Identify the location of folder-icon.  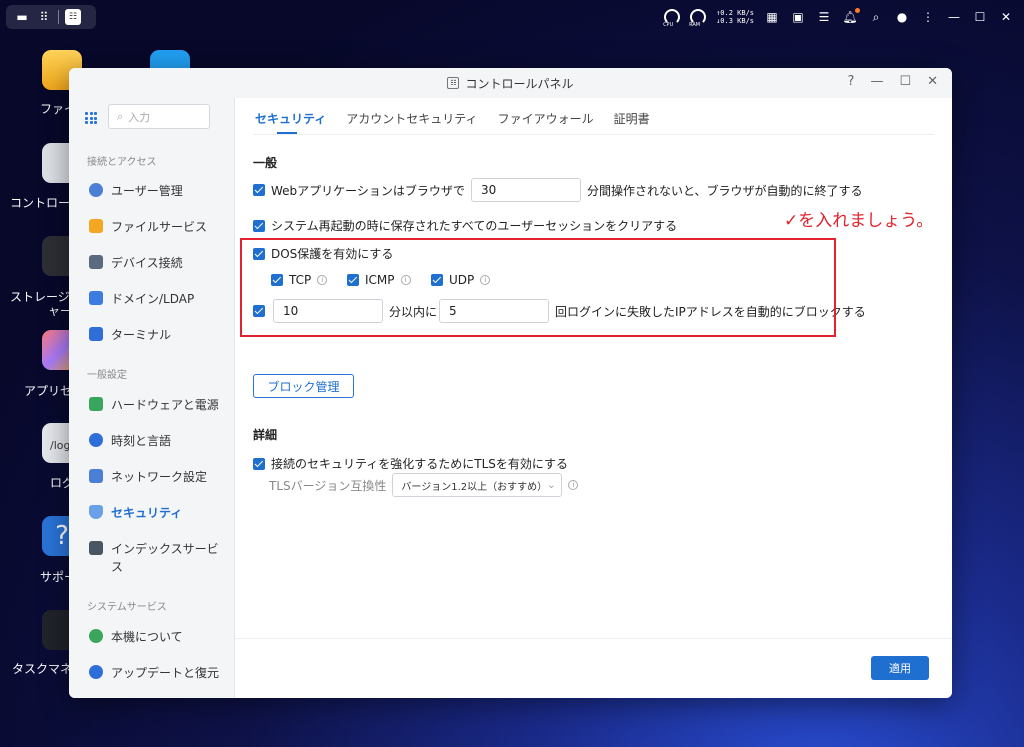
(96, 226).